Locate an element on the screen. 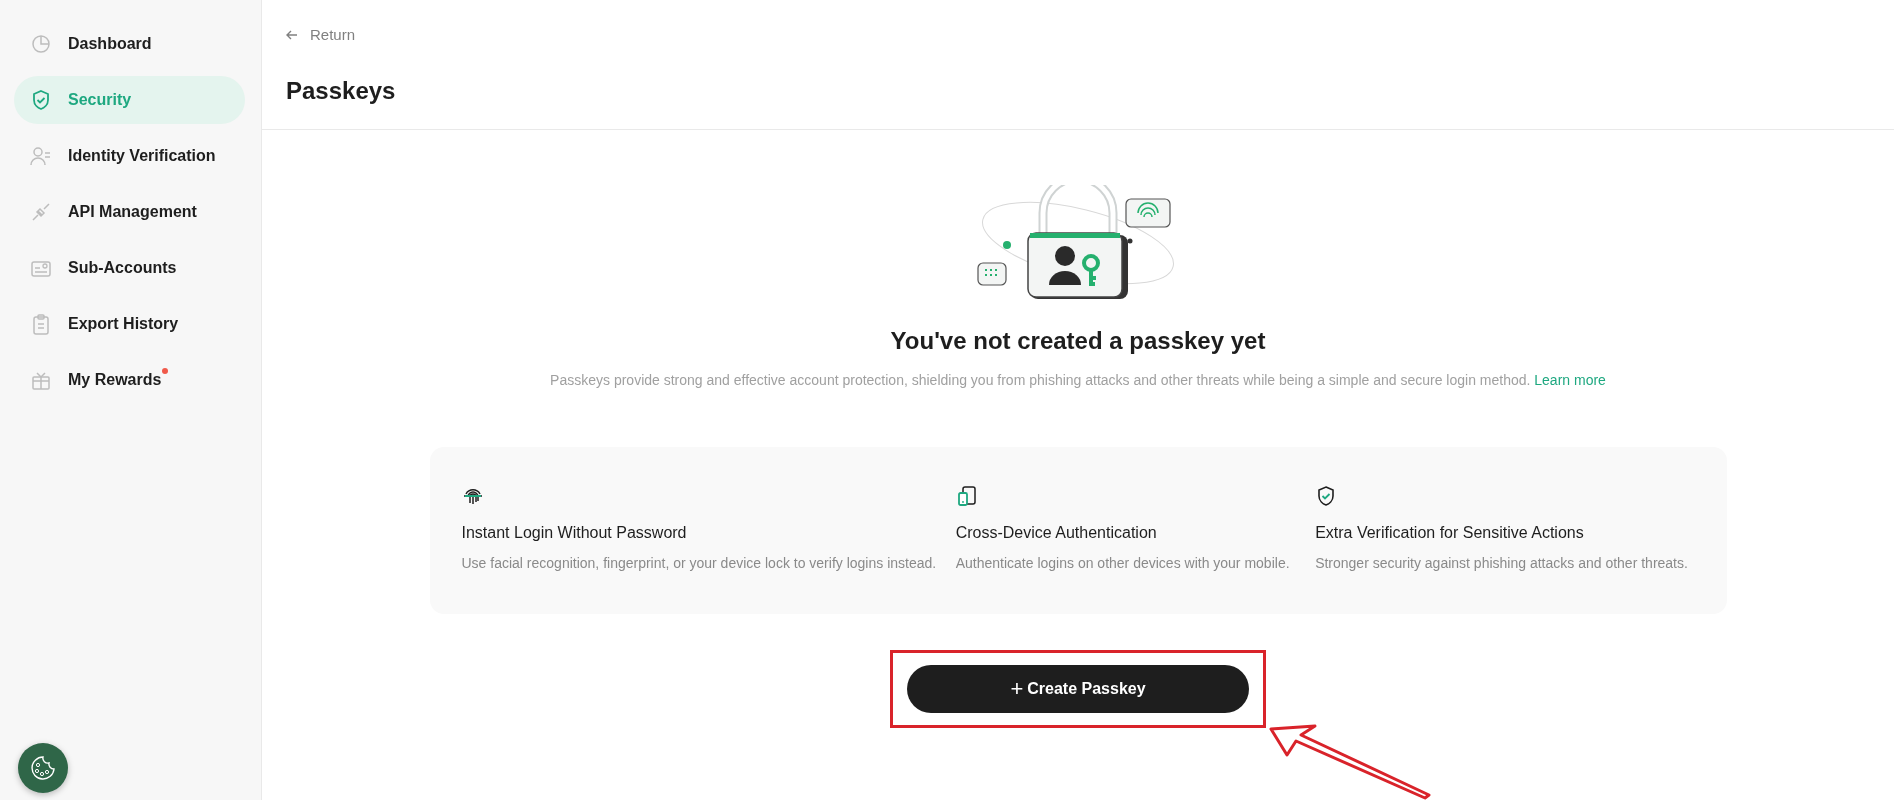 The image size is (1894, 800). page-title: Passkeys is located at coordinates (341, 91).